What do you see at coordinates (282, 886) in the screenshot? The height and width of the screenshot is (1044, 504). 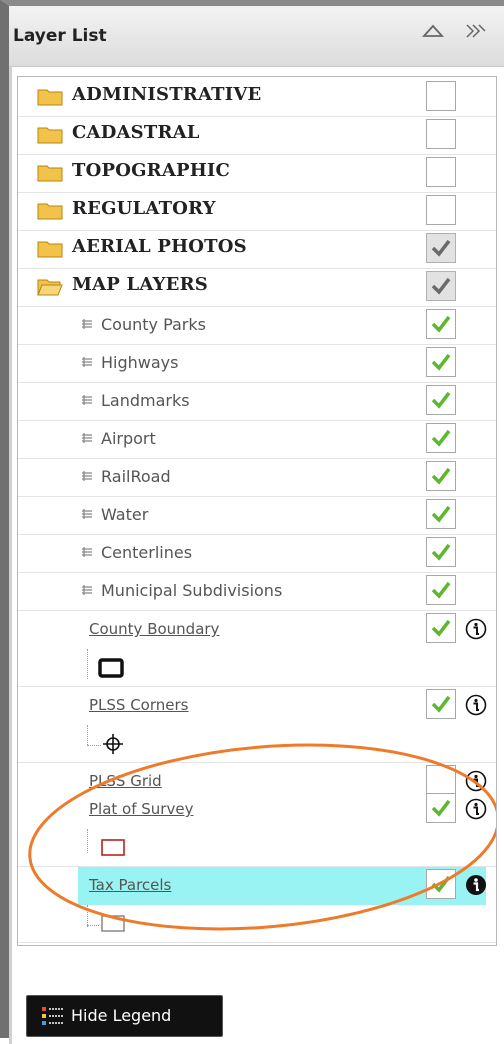 I see `layer-row-tax-parcels: Tax Parcels` at bounding box center [282, 886].